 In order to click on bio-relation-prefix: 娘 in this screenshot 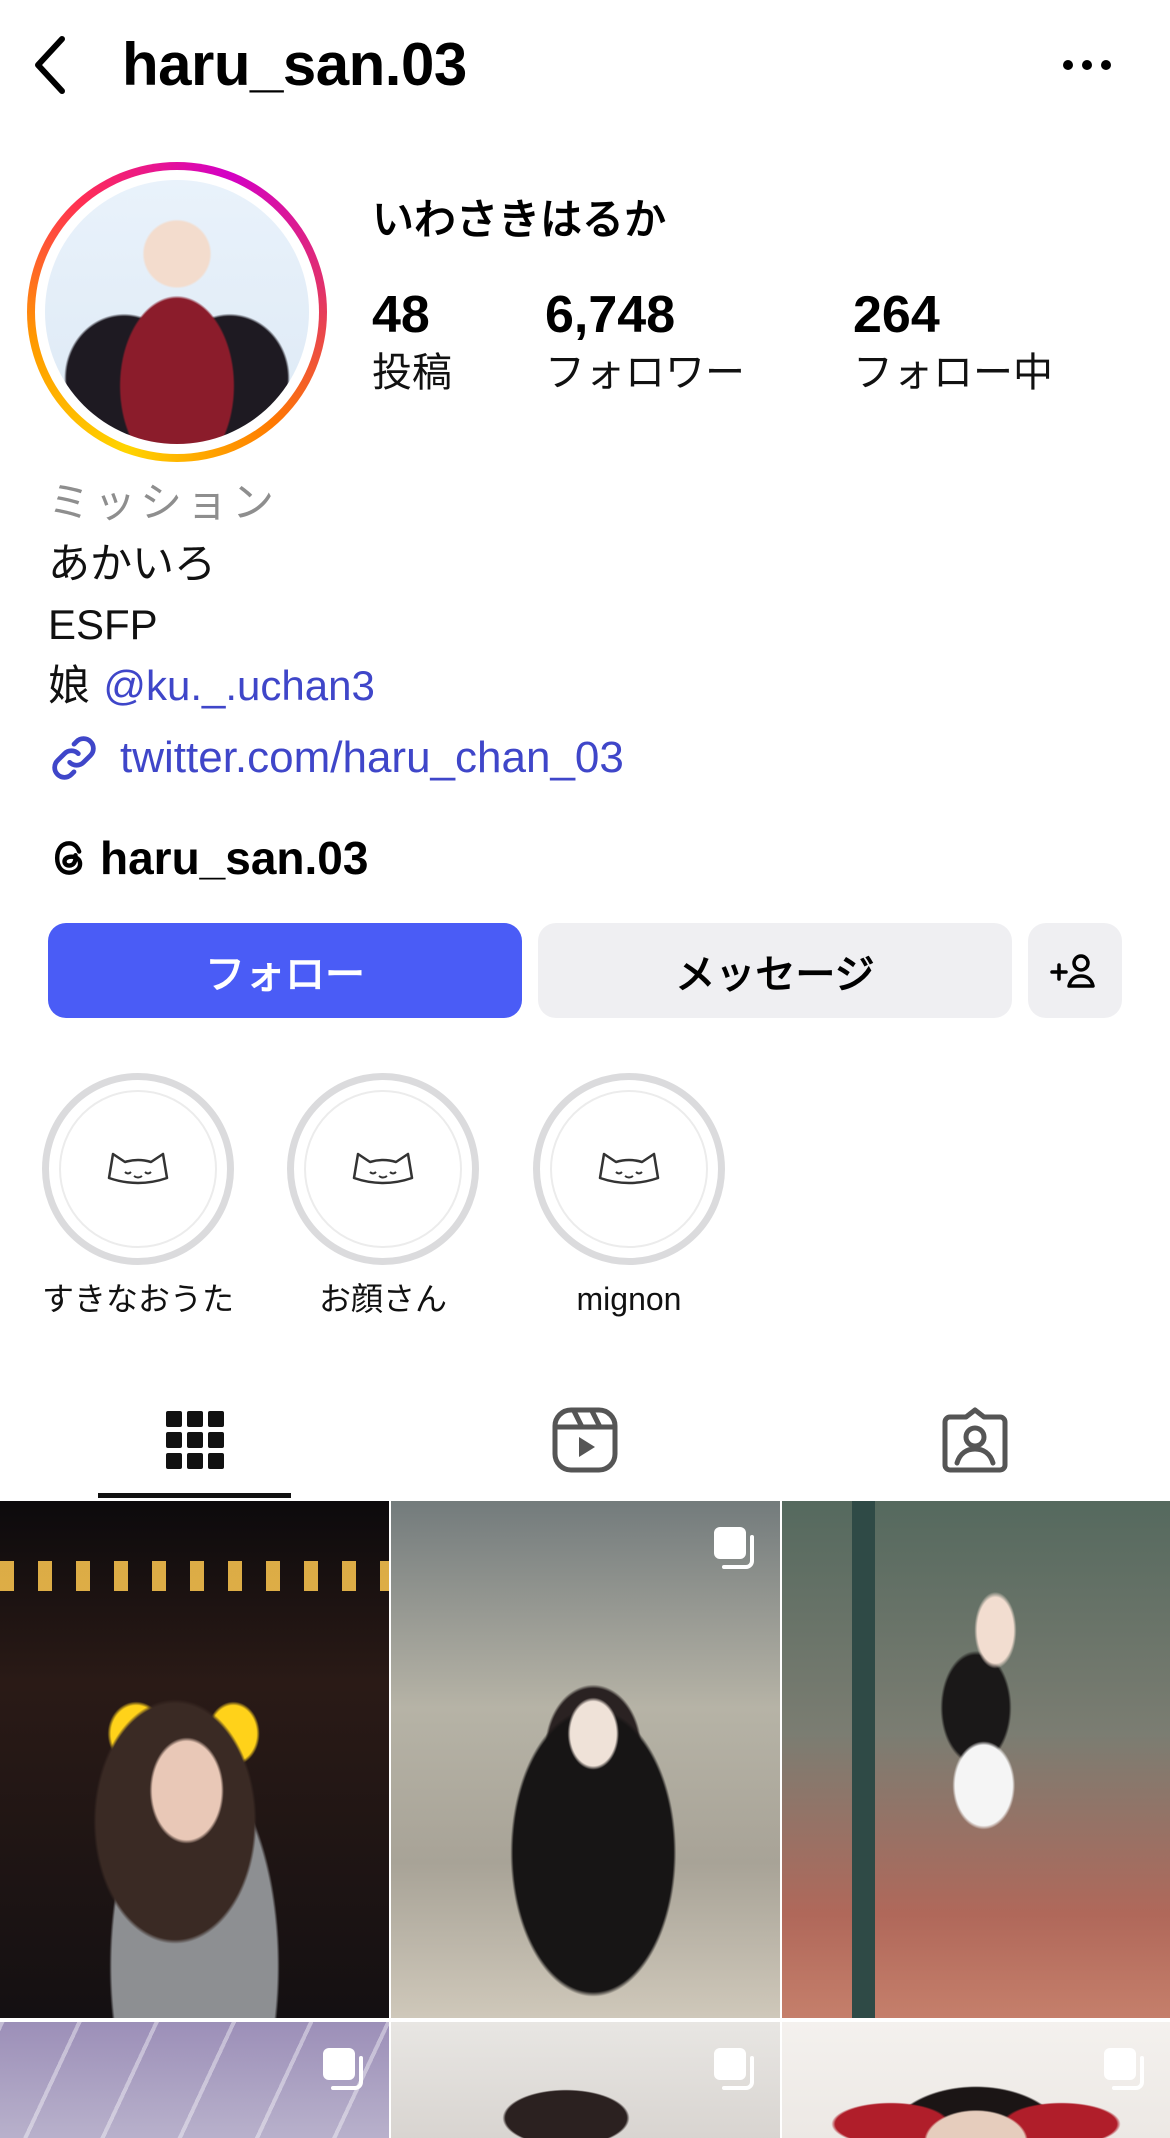, I will do `click(76, 685)`.